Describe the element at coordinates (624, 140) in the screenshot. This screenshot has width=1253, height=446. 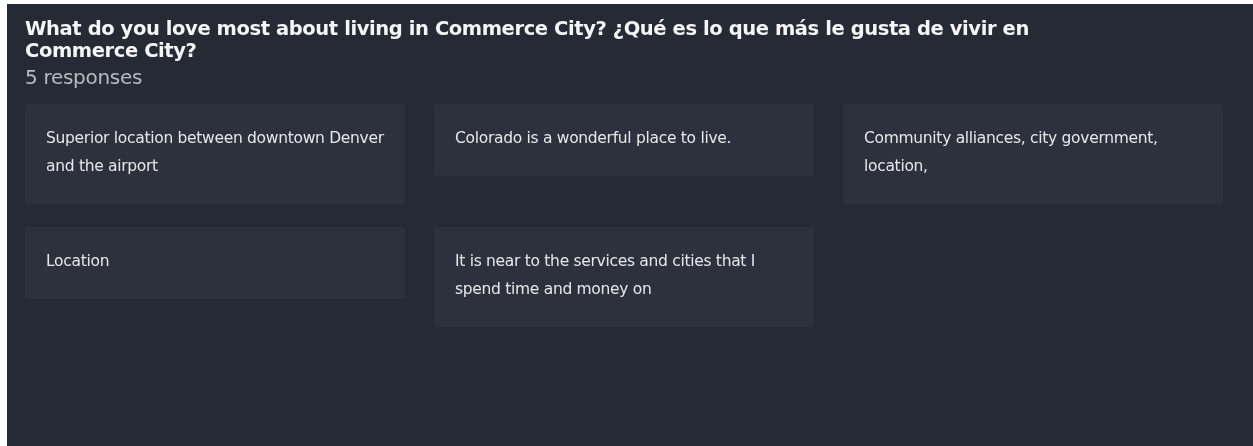
I see `response-card: Colorado is a wonderful place to live.` at that location.